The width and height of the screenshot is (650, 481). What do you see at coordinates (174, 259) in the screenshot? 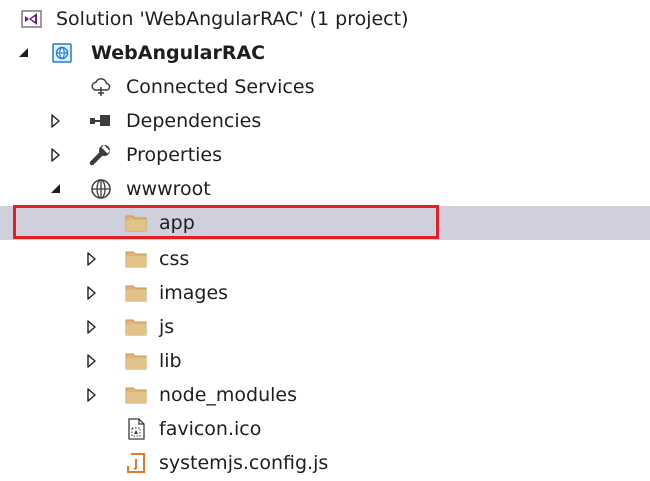
I see `tree-item-label: css` at bounding box center [174, 259].